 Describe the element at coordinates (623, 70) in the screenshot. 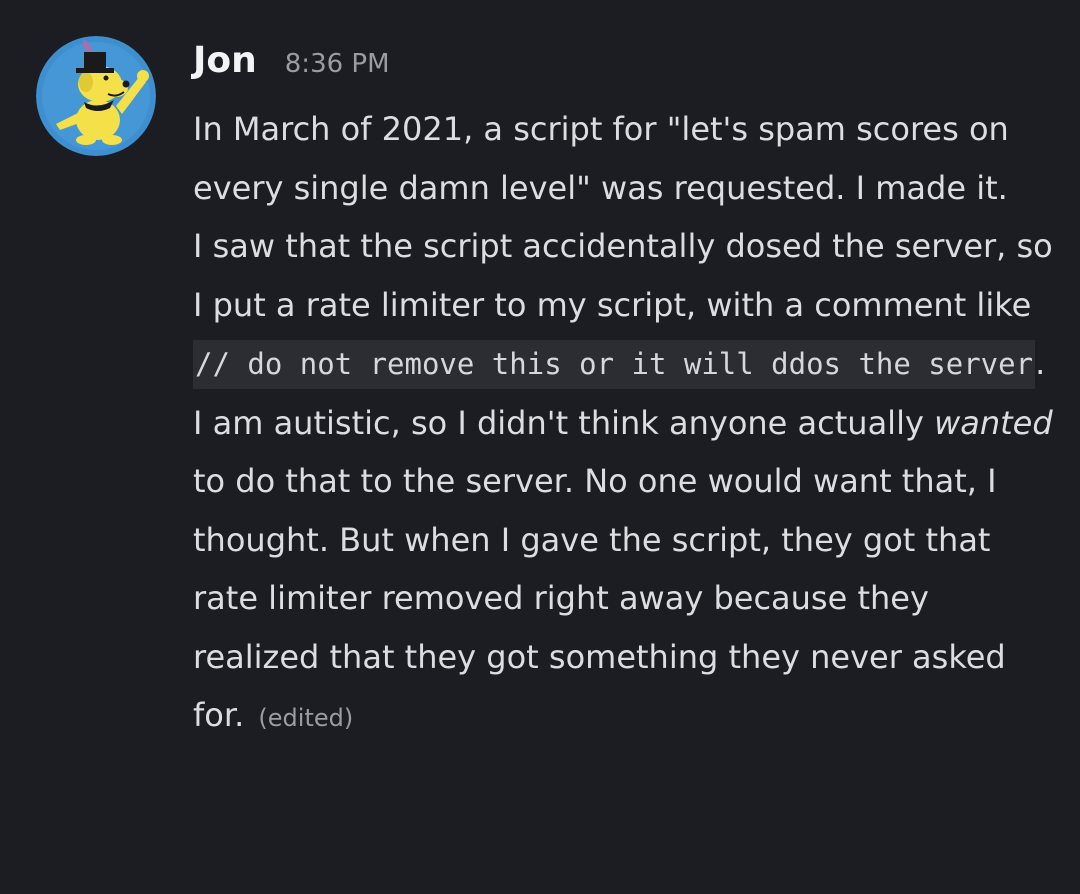

I see `message-header: Jon 8:36 PM` at that location.